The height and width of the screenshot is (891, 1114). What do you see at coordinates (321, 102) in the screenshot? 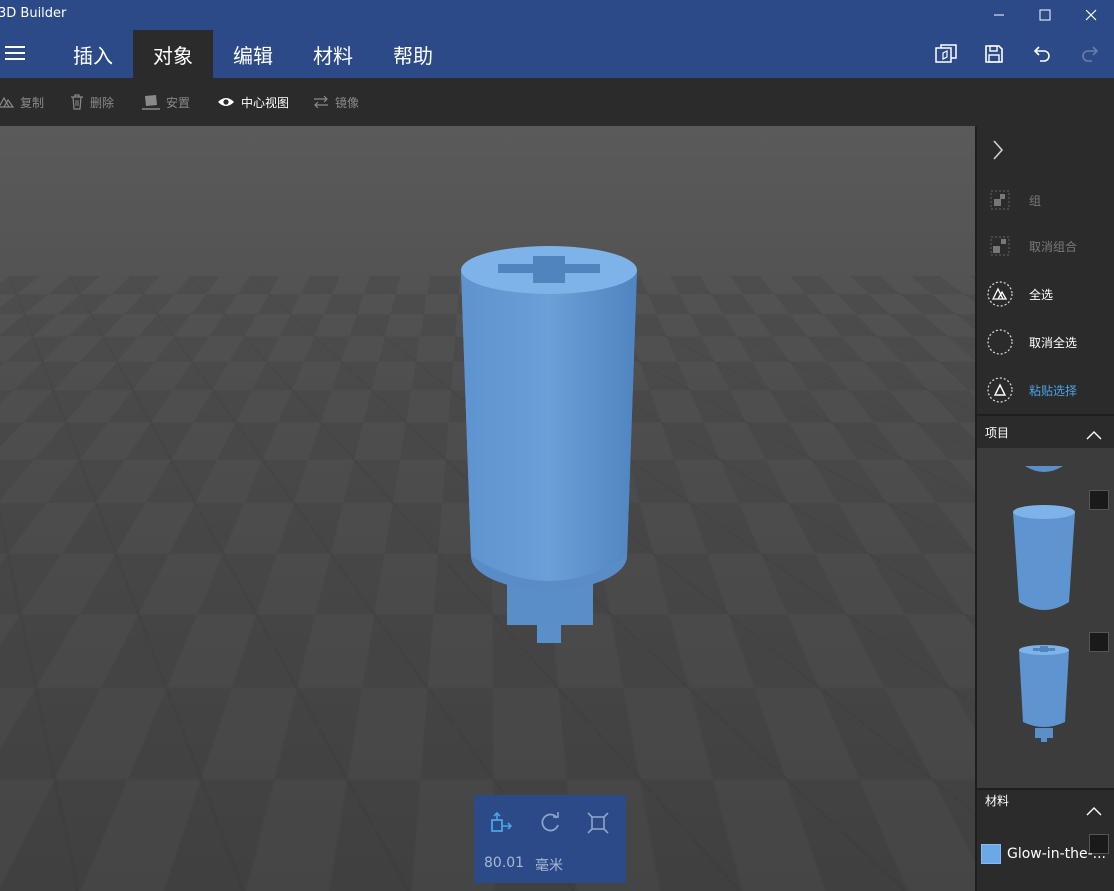
I see `mirror-icon` at bounding box center [321, 102].